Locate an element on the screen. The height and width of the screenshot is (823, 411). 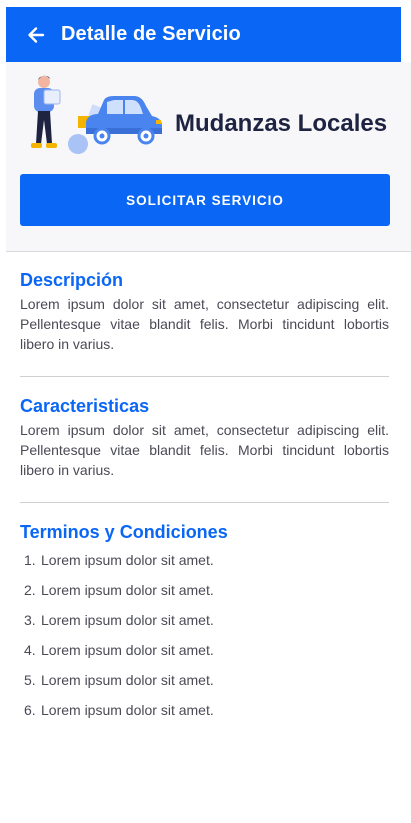
list-item: 5. Lorem ipsum dolor sit amet. is located at coordinates (119, 680).